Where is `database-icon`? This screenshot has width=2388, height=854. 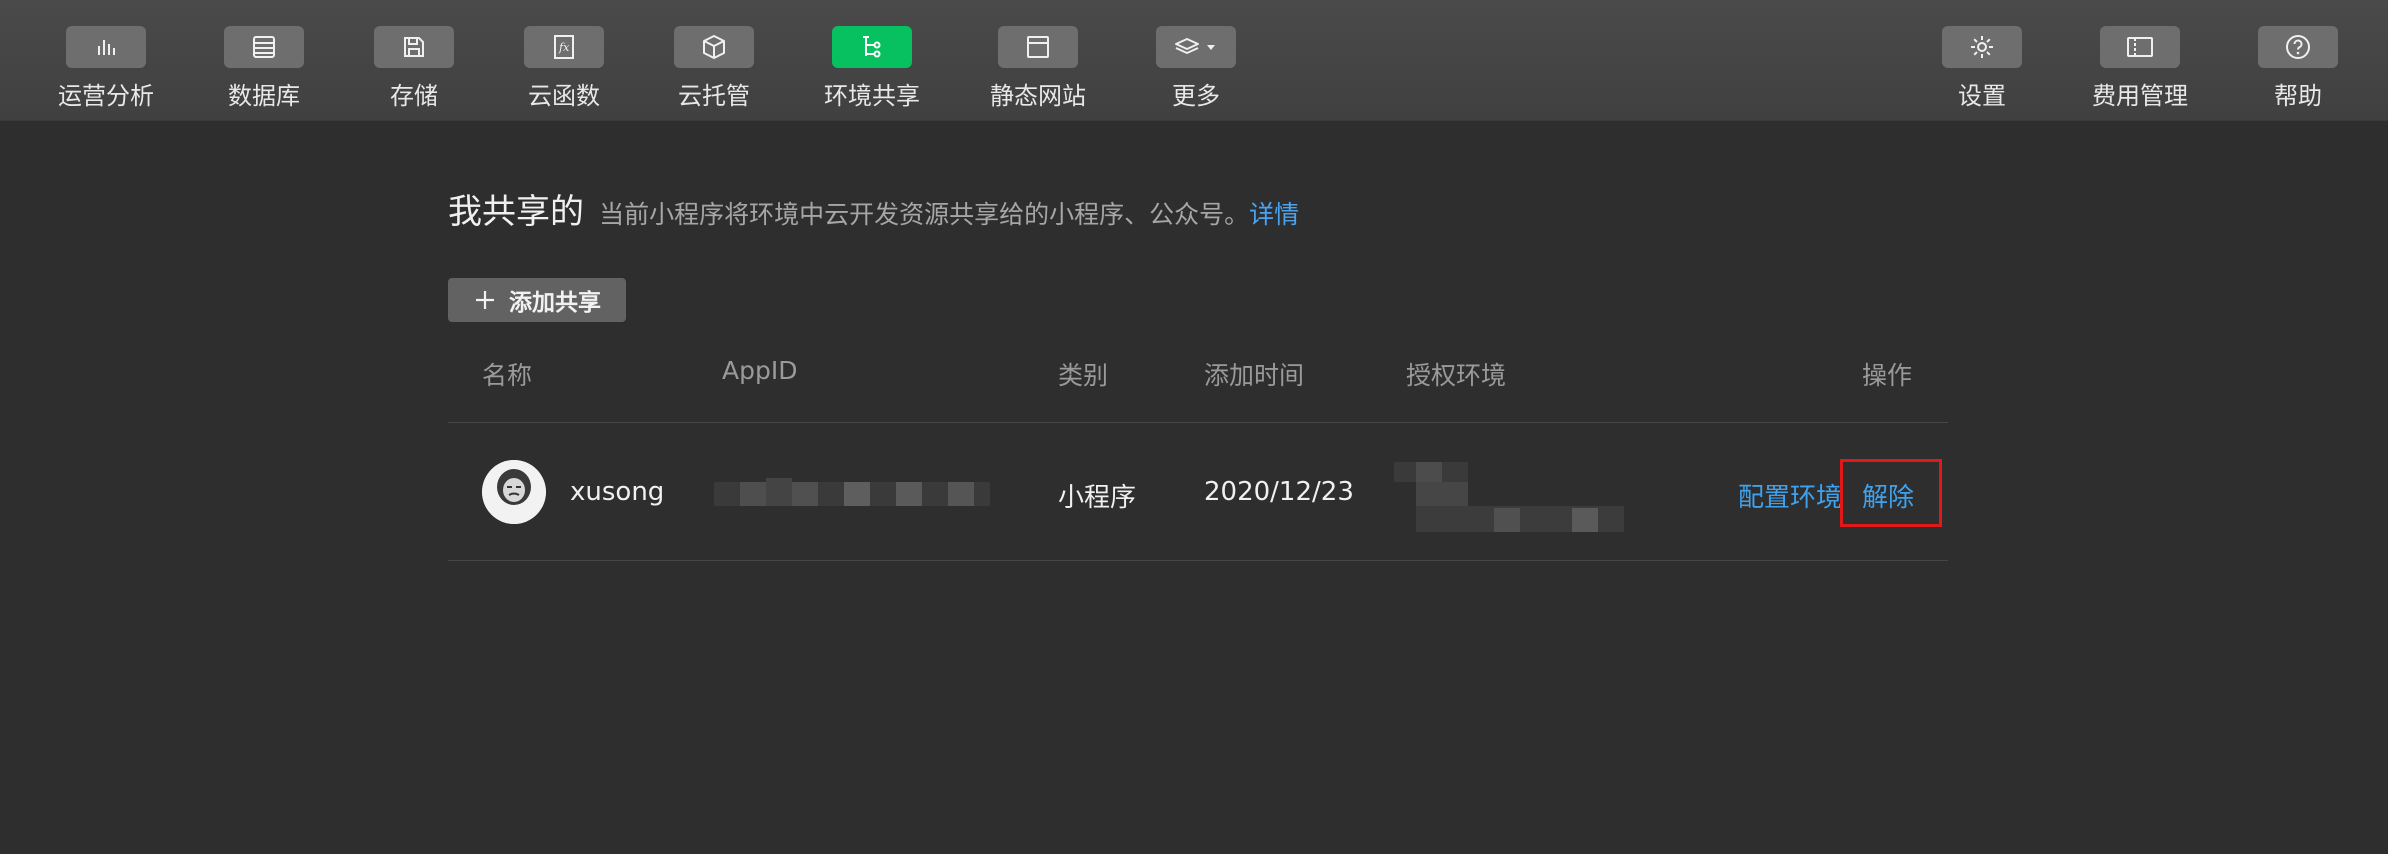
database-icon is located at coordinates (264, 47).